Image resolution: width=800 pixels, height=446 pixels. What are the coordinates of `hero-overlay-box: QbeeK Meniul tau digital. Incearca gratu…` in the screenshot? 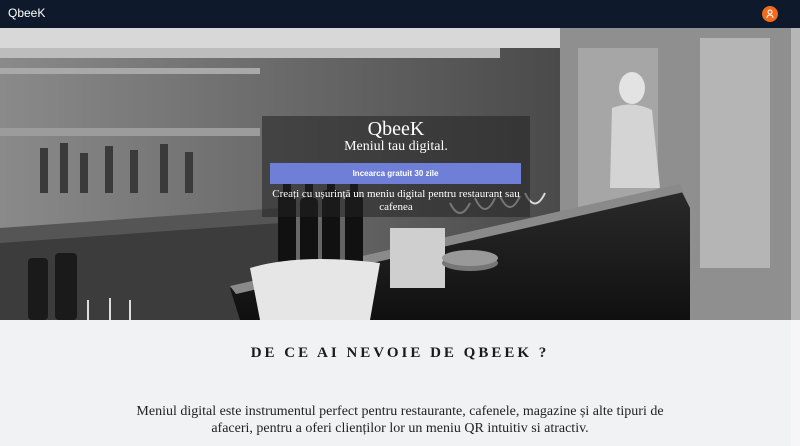 It's located at (396, 166).